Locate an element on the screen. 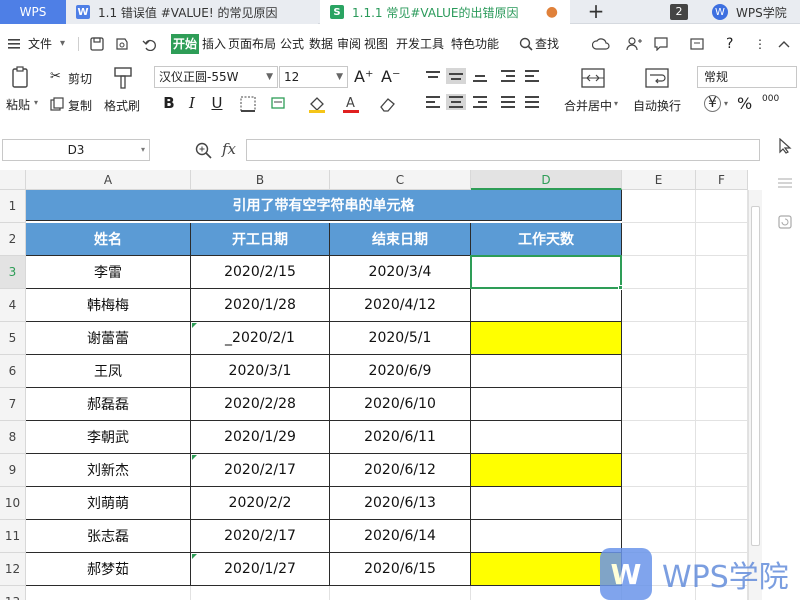 The height and width of the screenshot is (600, 800). column-title-cell: 姓名 is located at coordinates (108, 239).